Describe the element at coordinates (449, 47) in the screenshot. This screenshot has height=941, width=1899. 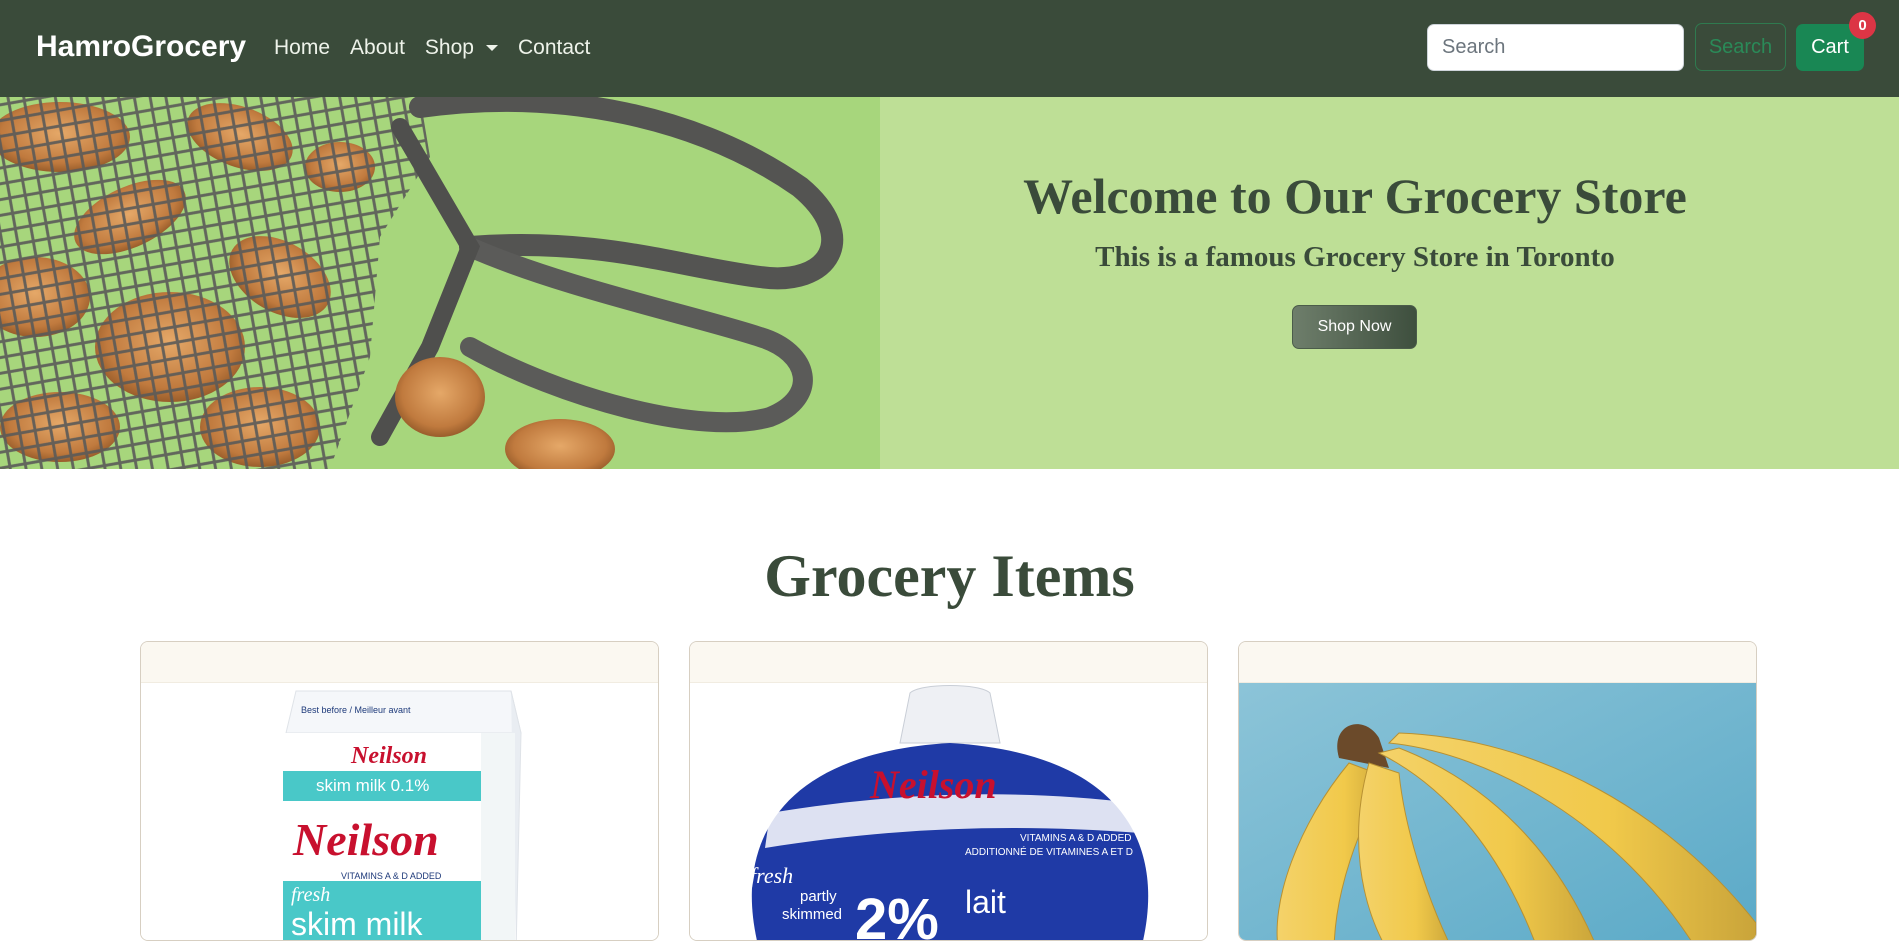
I see `nav-shop-label: Shop` at that location.